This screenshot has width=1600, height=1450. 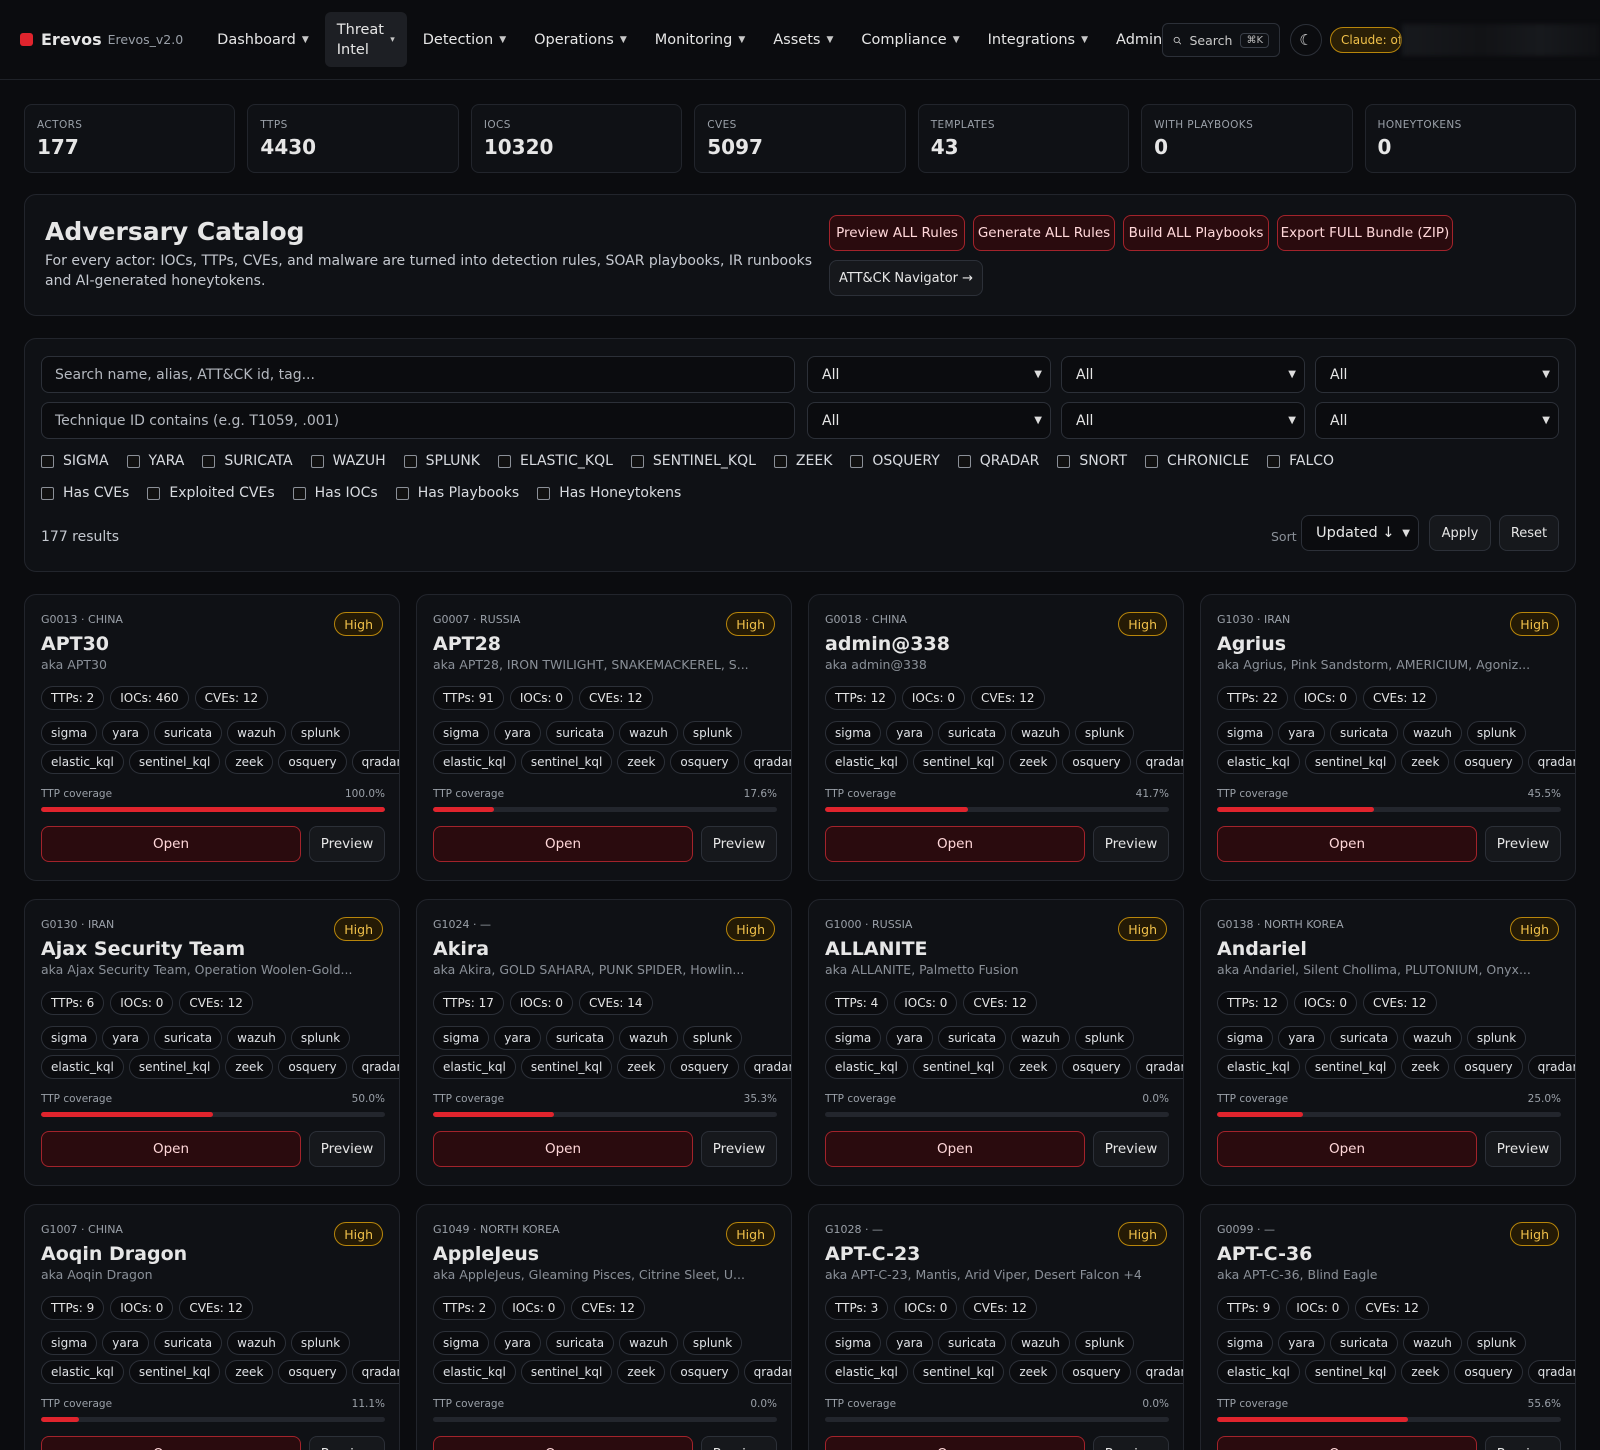 What do you see at coordinates (1300, 461) in the screenshot?
I see `engine-checkbox-falco: FALCO` at bounding box center [1300, 461].